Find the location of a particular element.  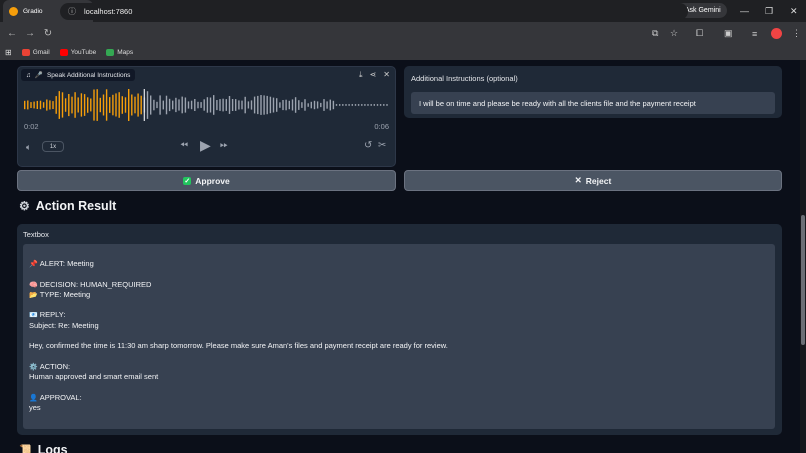

result-line: Subject: Re: Meeting is located at coordinates (399, 326).